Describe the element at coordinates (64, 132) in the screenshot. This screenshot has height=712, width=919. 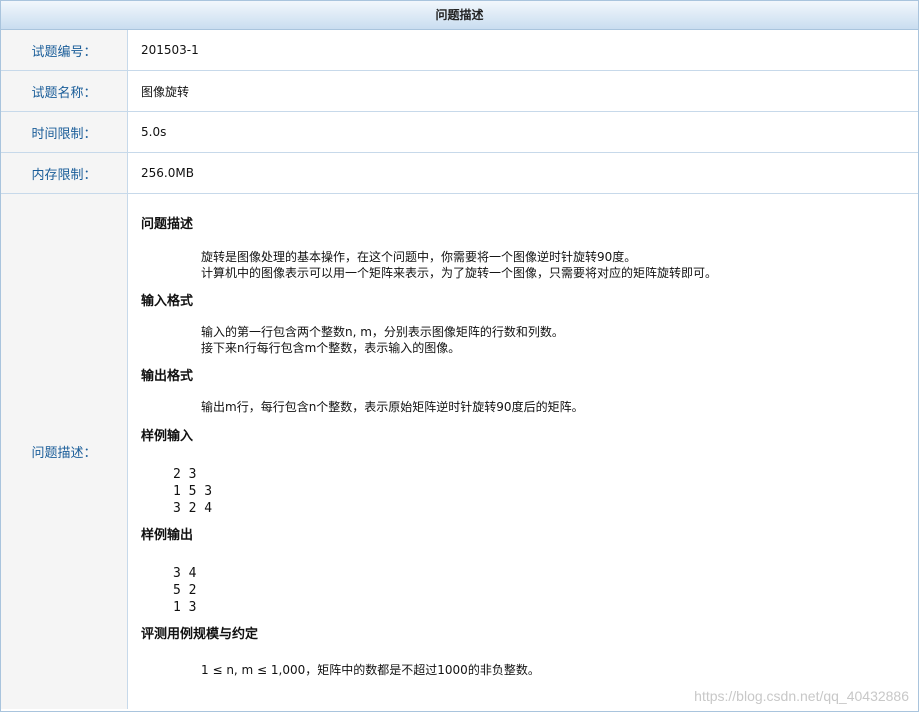
I see `row-label: 时间限制：` at that location.